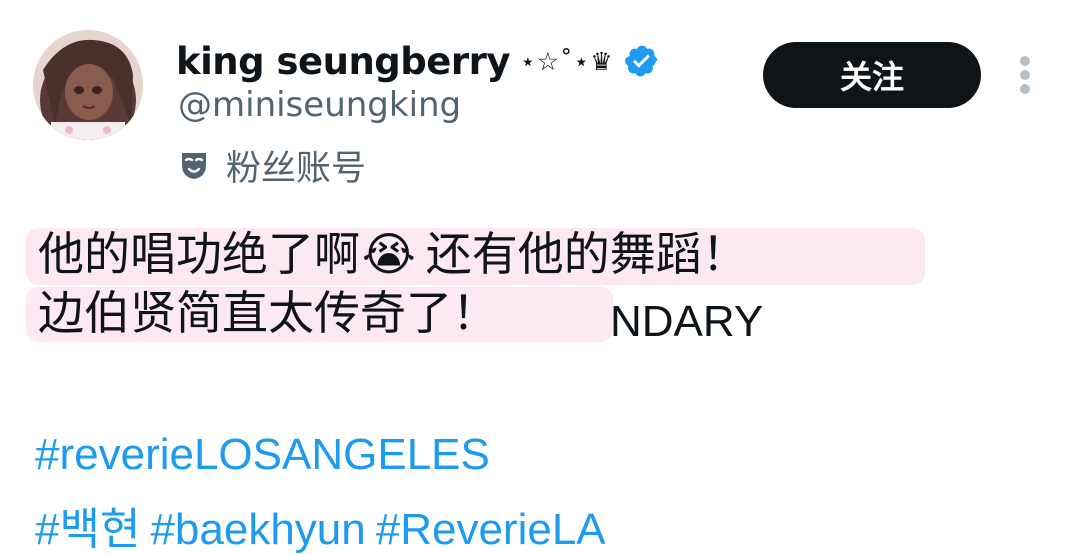 This screenshot has width=1080, height=554. I want to click on tweet-text-tail: NDARY, so click(687, 321).